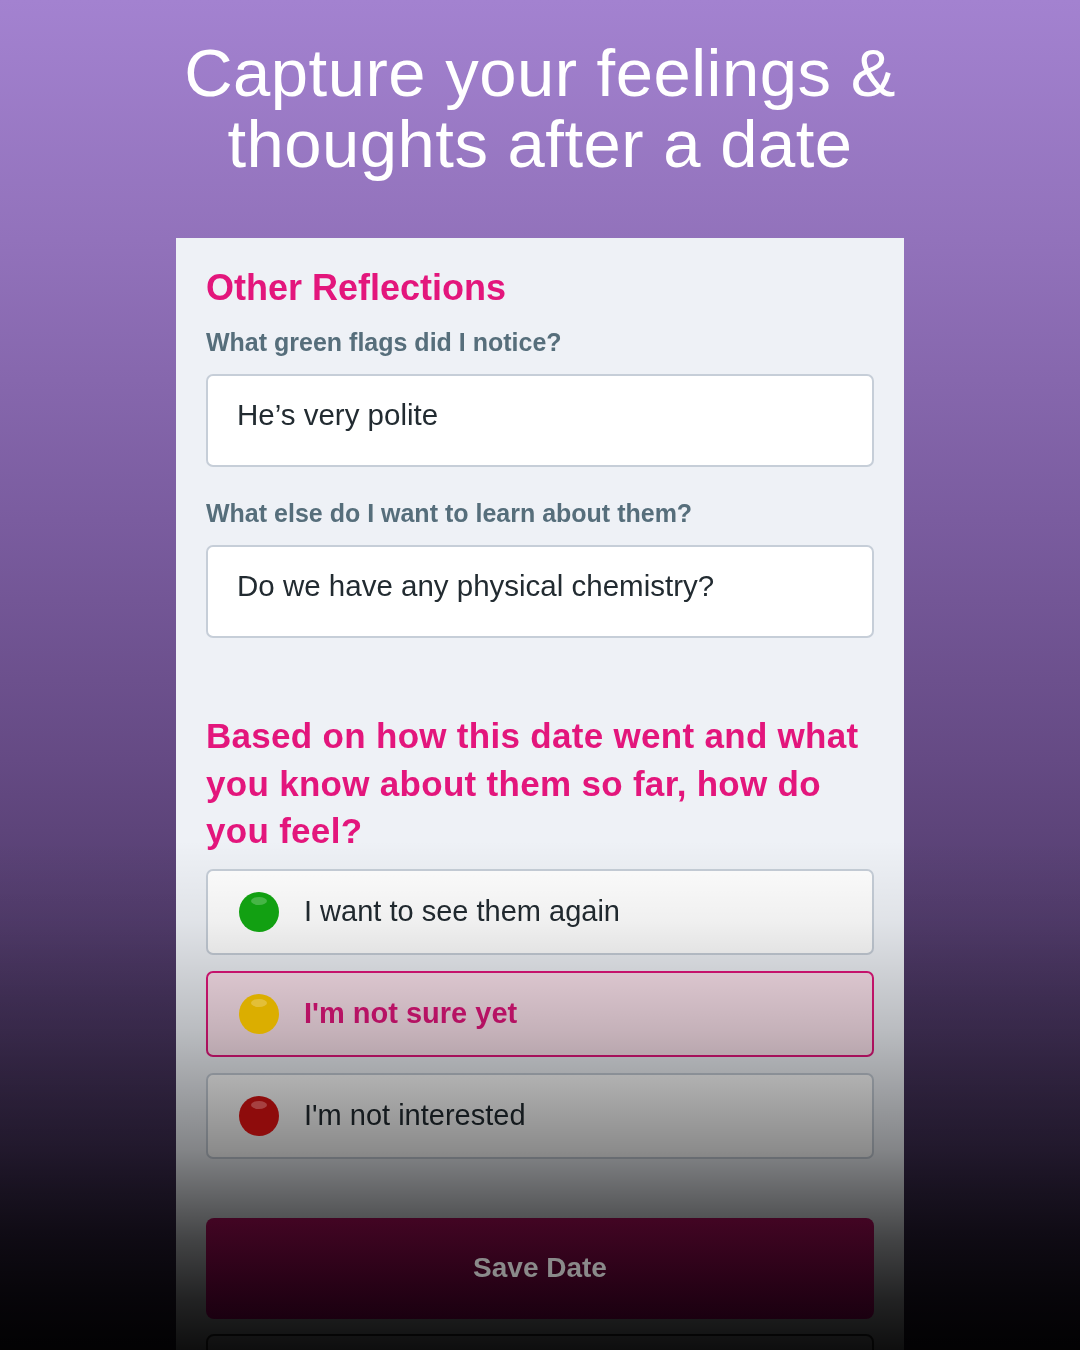 This screenshot has height=1350, width=1080. Describe the element at coordinates (357, 288) in the screenshot. I see `section-title: Other Reflections` at that location.